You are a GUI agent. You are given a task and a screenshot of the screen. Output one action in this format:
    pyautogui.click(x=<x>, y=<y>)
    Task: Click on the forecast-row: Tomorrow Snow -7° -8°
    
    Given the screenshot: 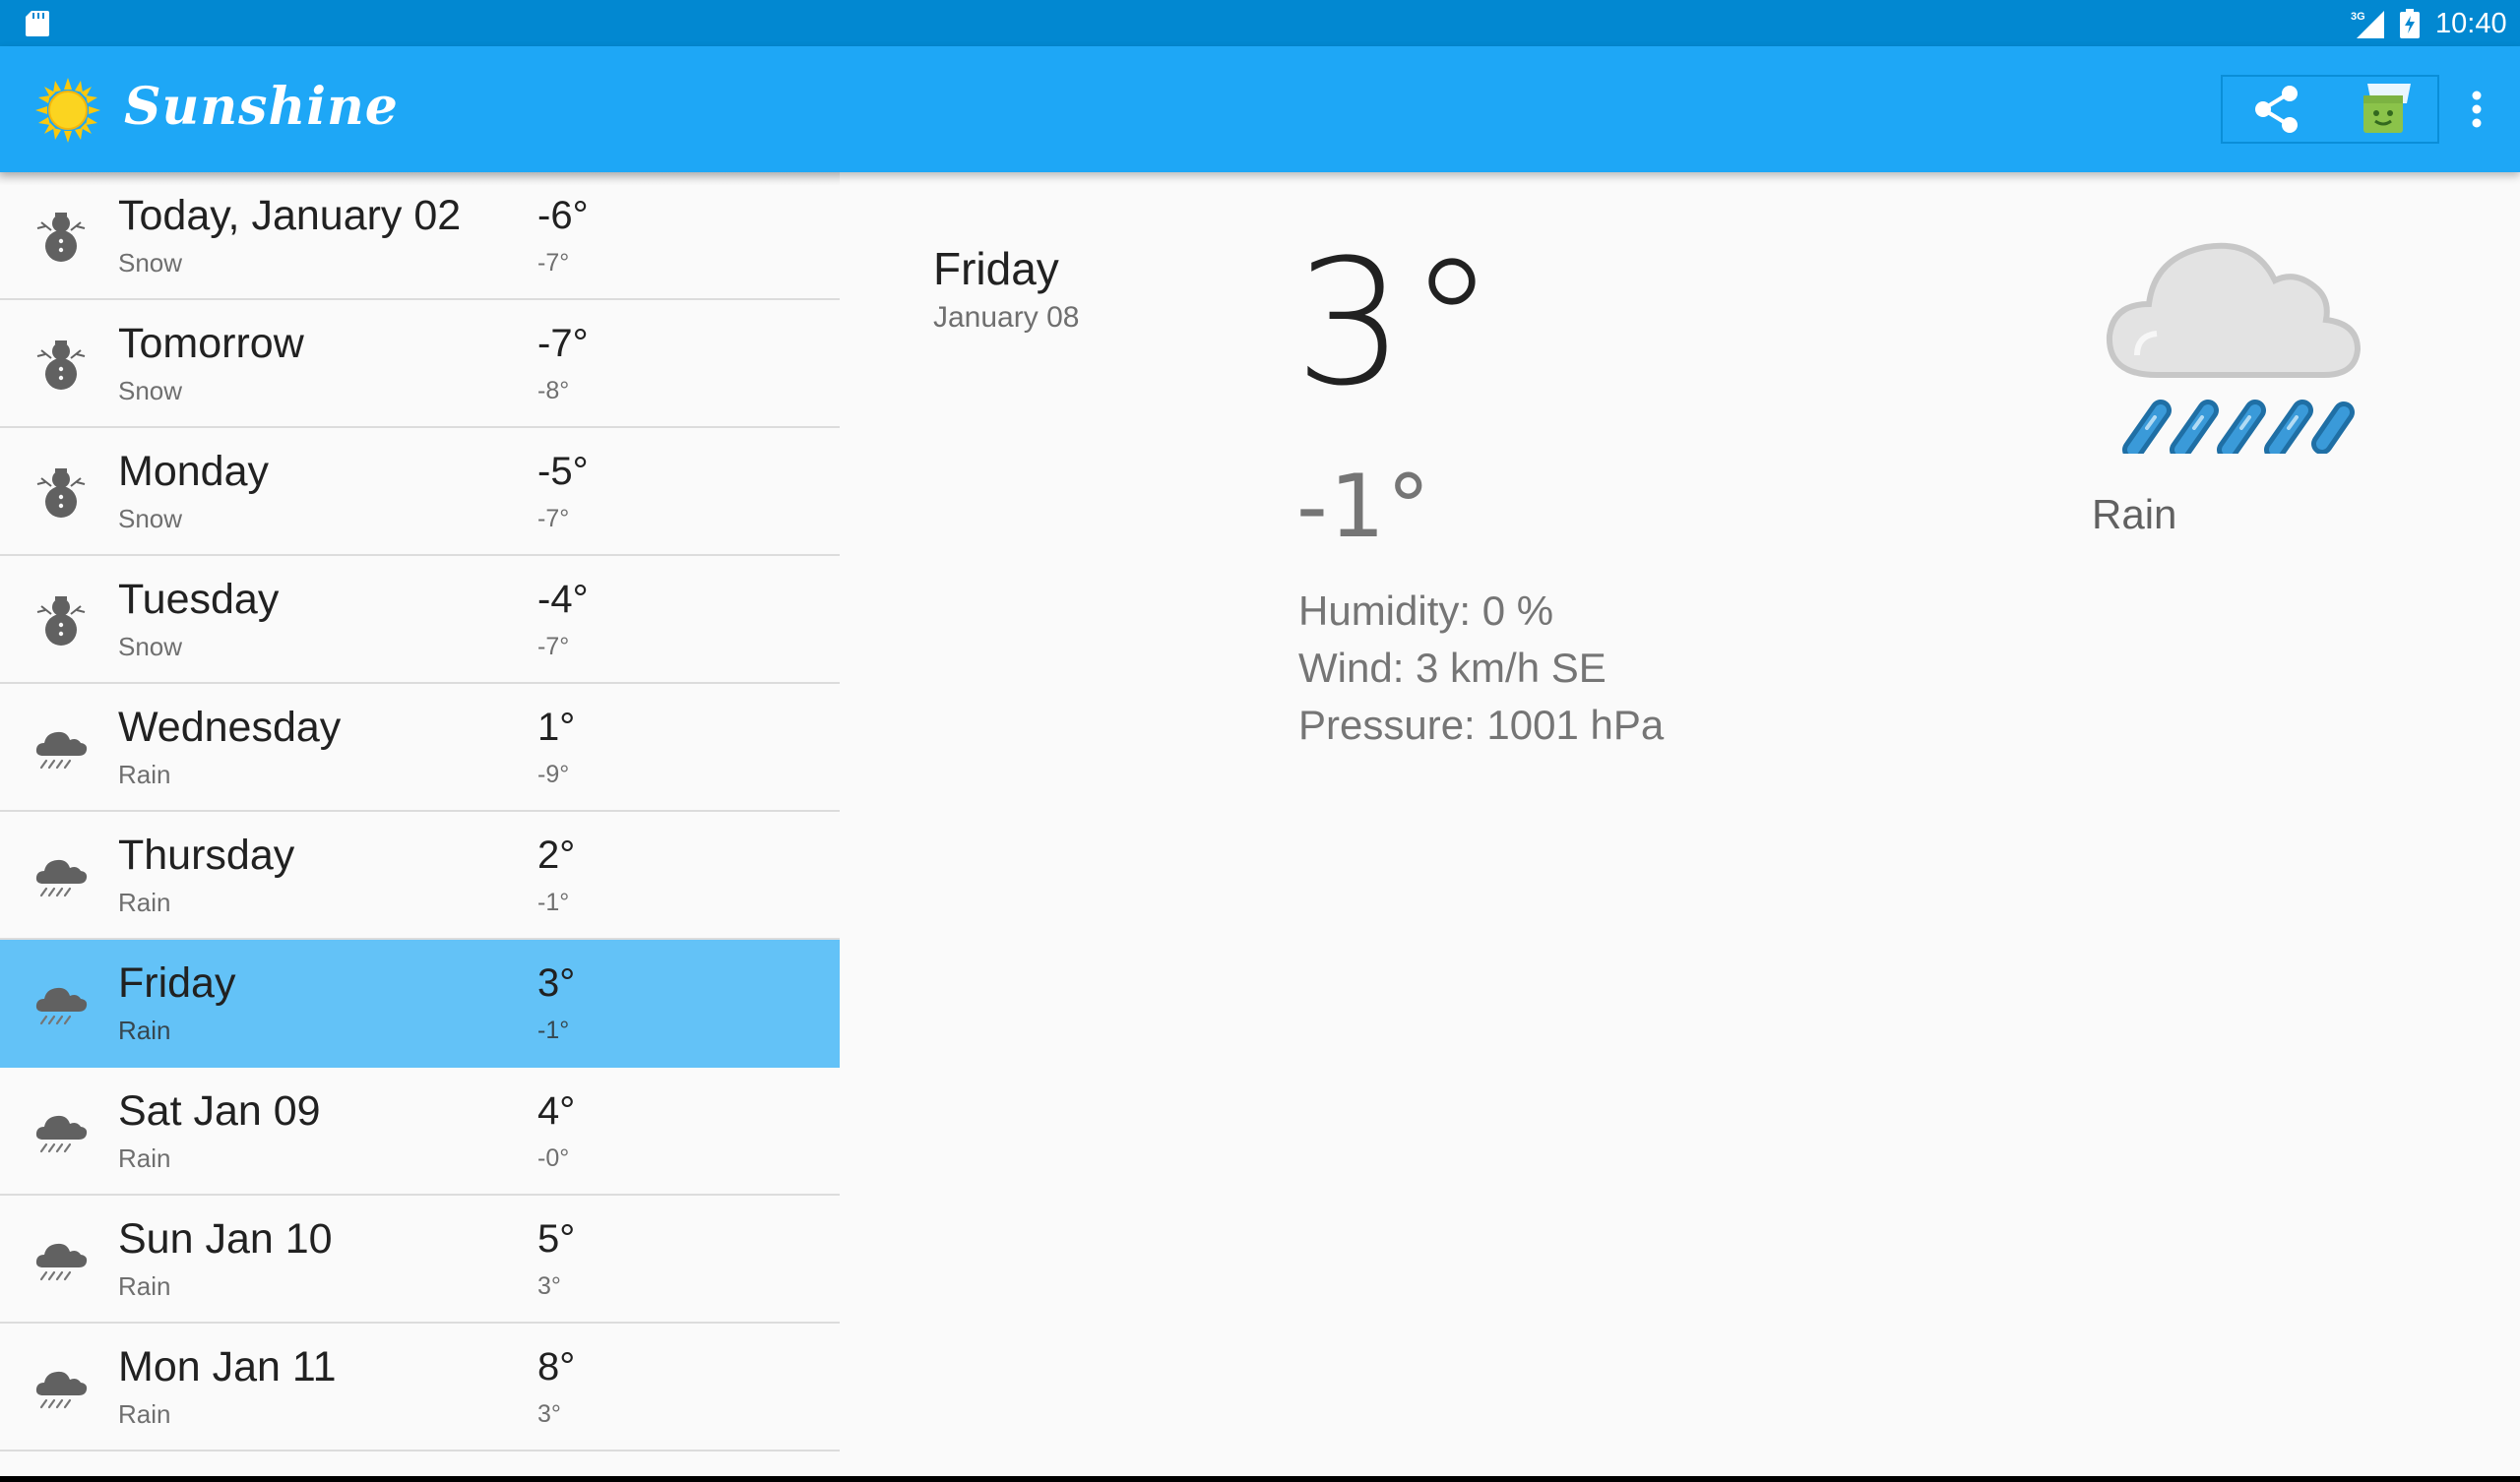 What is the action you would take?
    pyautogui.click(x=420, y=364)
    